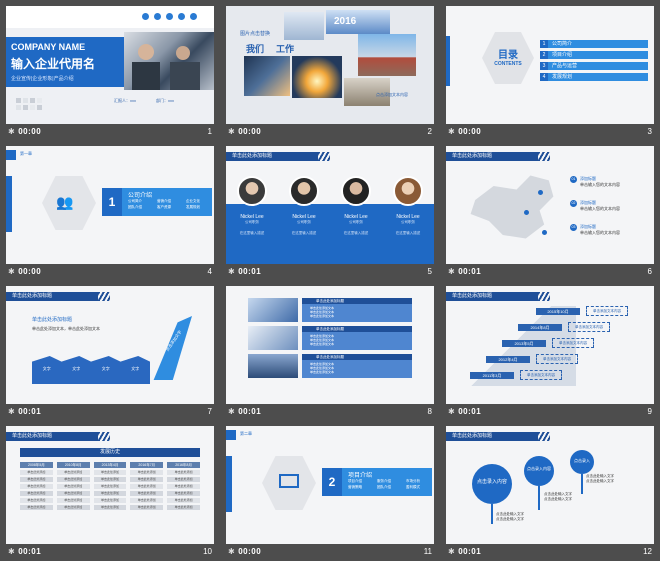  What do you see at coordinates (647, 551) in the screenshot?
I see `slide-12-number: 12` at bounding box center [647, 551].